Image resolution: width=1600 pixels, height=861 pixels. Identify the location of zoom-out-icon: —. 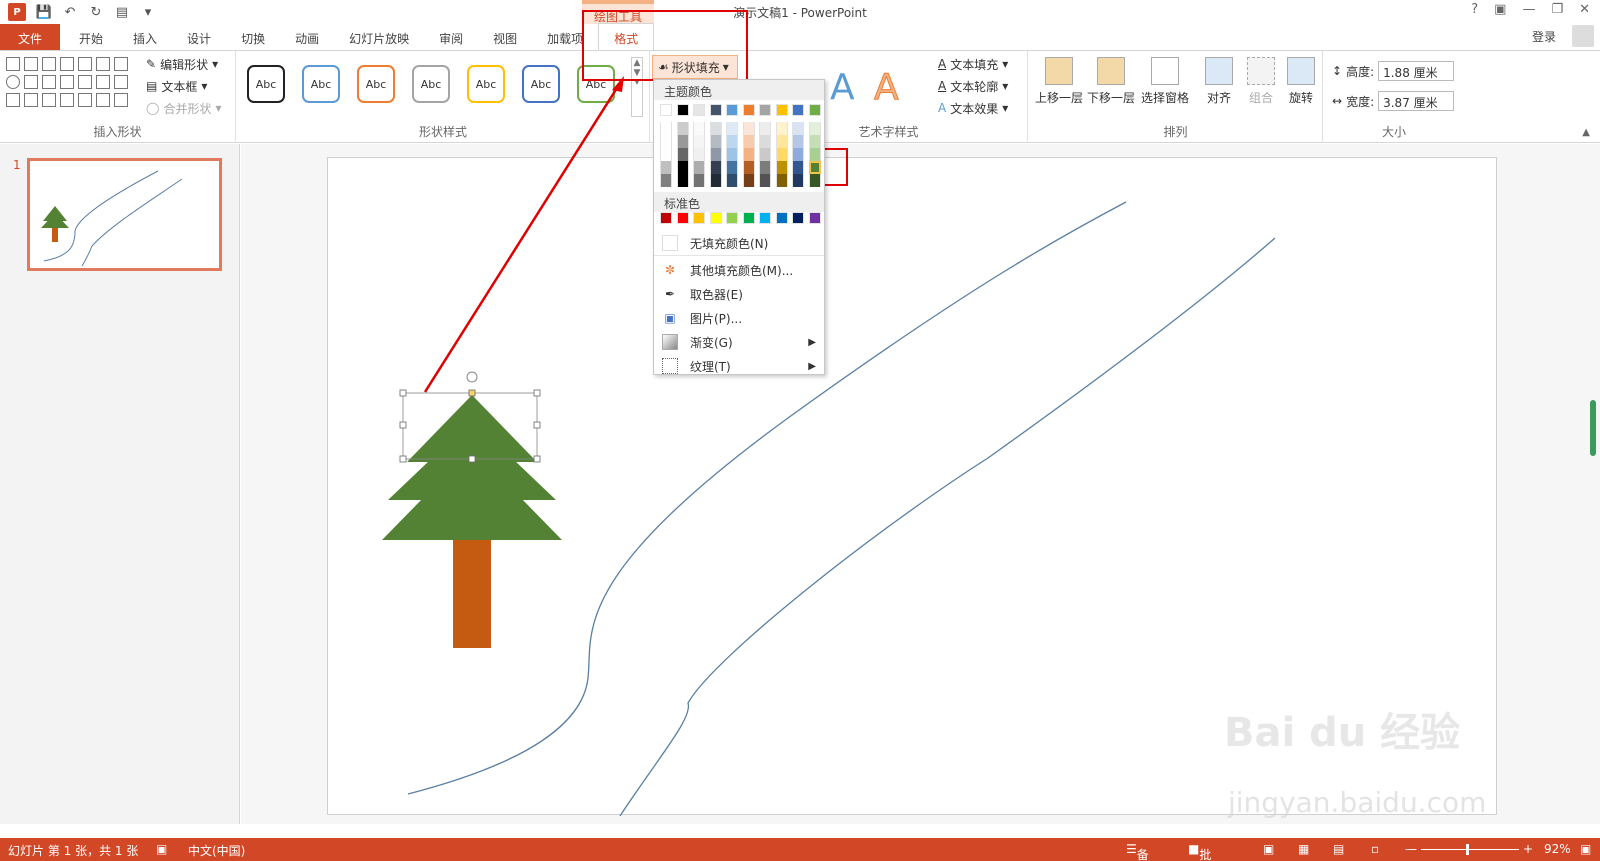
(1411, 849).